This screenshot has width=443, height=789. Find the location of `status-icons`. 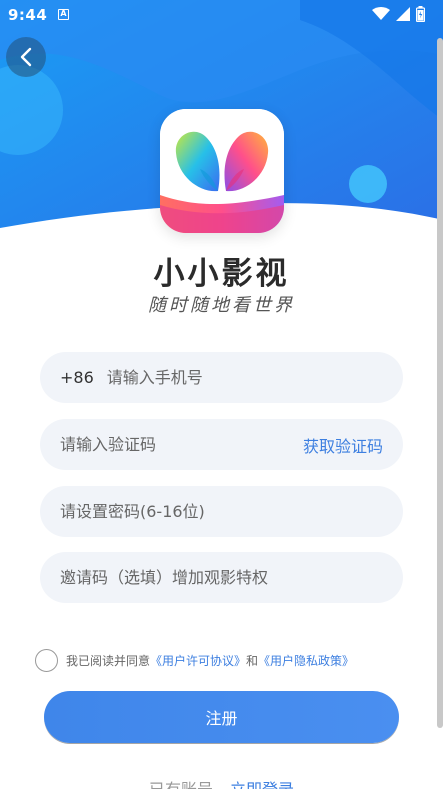

status-icons is located at coordinates (398, 14).